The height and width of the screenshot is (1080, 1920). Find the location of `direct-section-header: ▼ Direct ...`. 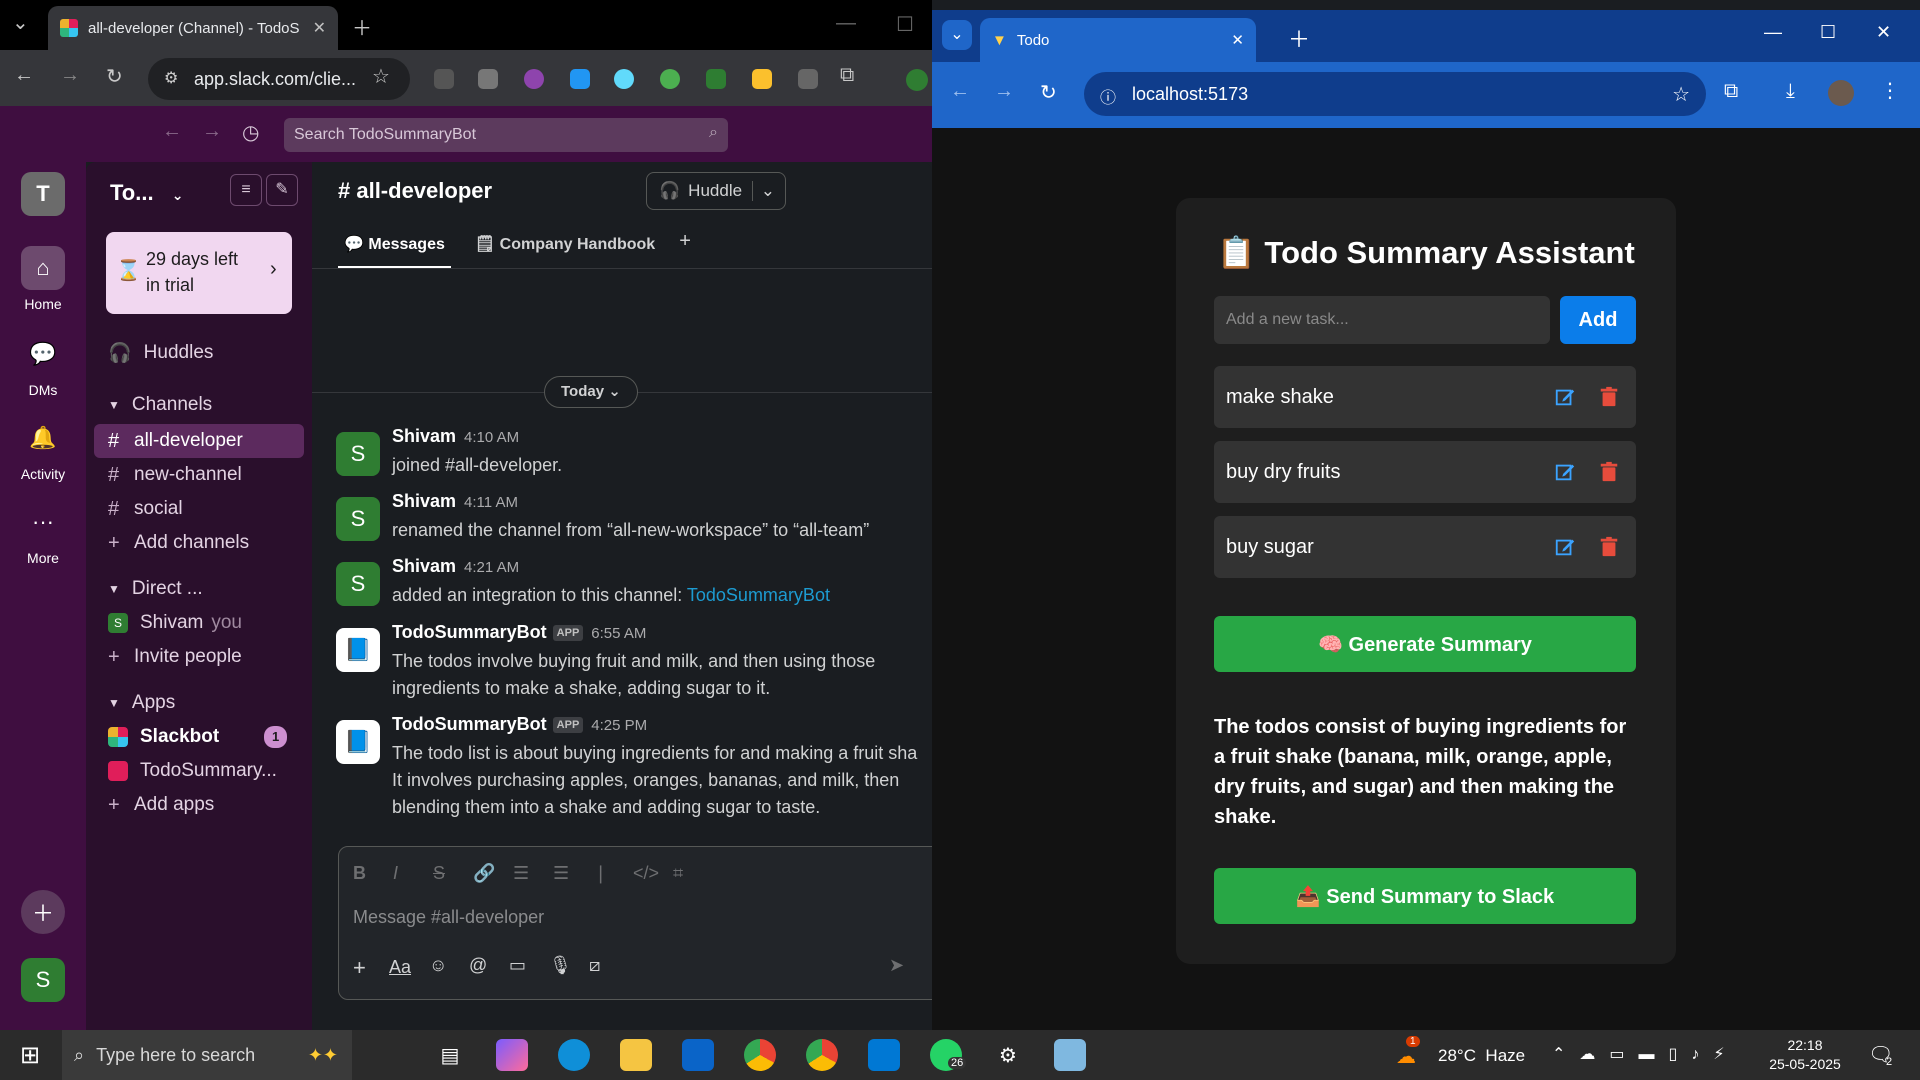

direct-section-header: ▼ Direct ... is located at coordinates (199, 589).